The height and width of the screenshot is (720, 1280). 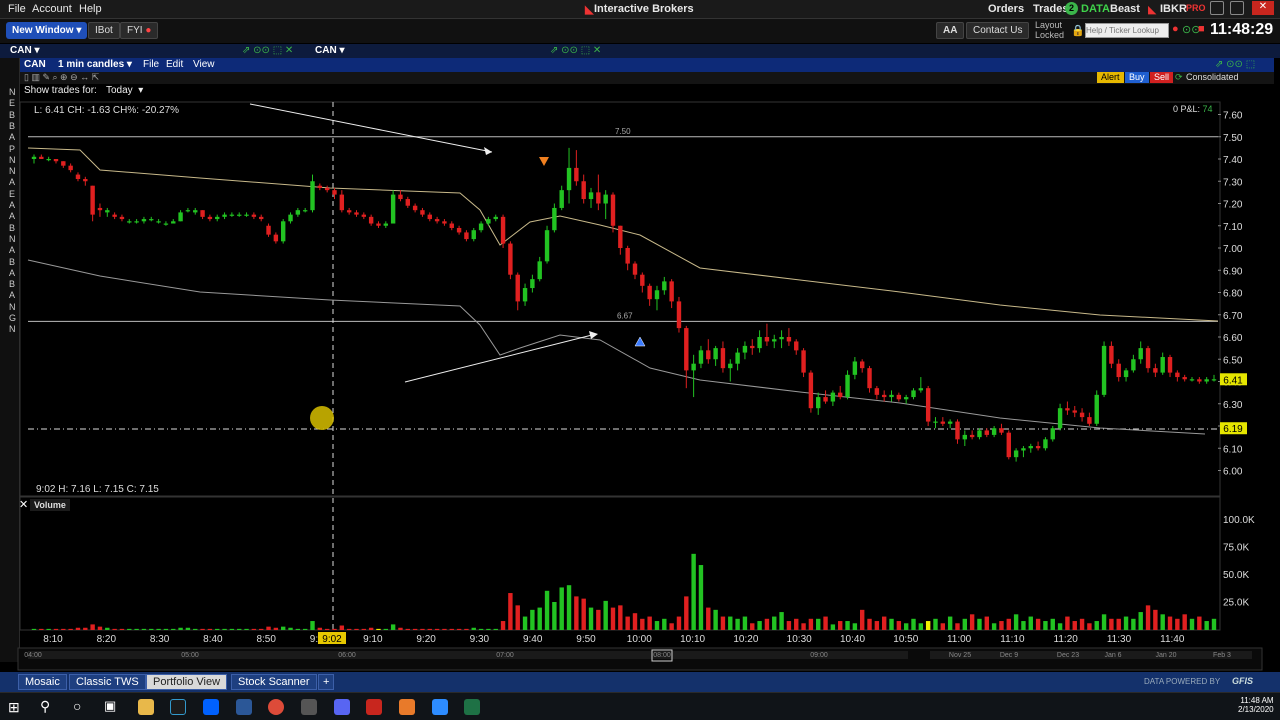 I want to click on dropbox-icon, so click(x=211, y=707).